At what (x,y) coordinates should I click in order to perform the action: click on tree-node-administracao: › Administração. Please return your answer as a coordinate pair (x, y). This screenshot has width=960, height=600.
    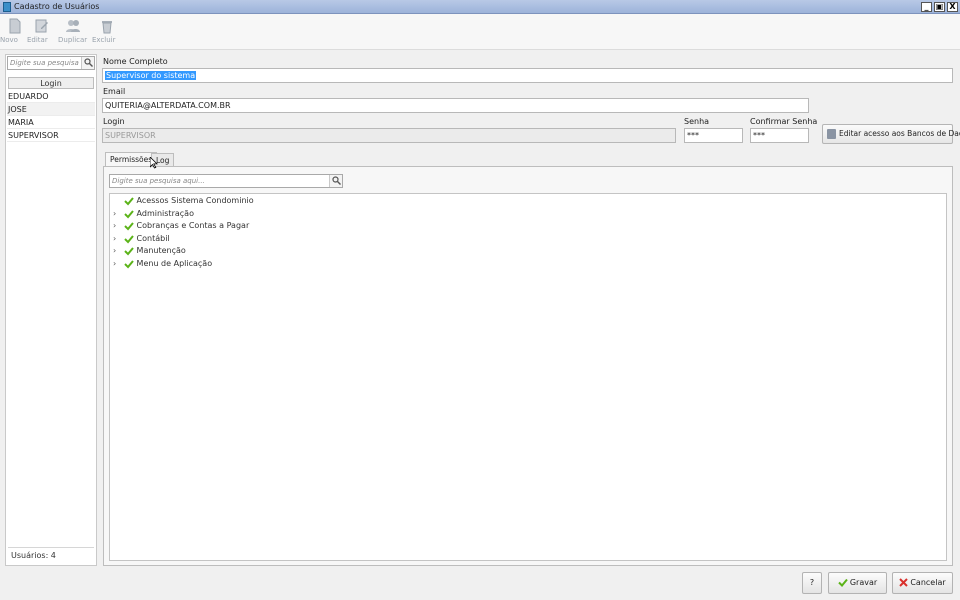
    Looking at the image, I should click on (153, 214).